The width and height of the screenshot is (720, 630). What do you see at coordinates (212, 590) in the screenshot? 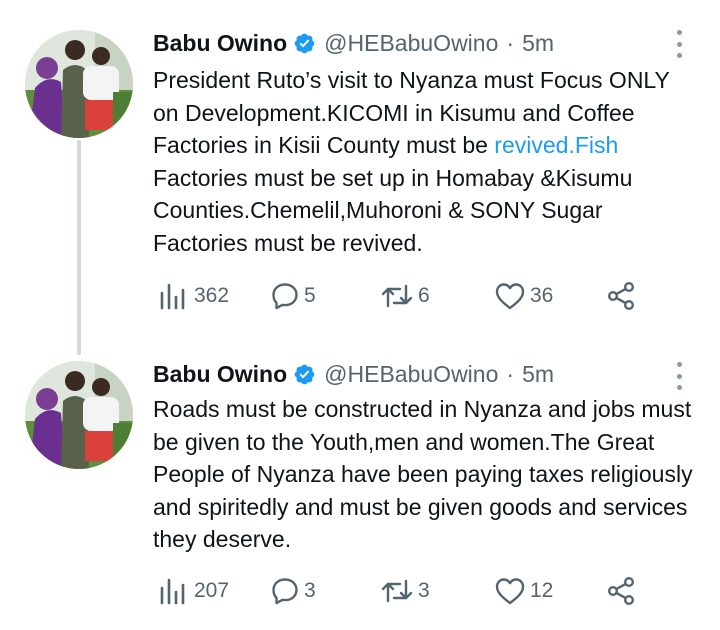
I see `views-count: 207` at bounding box center [212, 590].